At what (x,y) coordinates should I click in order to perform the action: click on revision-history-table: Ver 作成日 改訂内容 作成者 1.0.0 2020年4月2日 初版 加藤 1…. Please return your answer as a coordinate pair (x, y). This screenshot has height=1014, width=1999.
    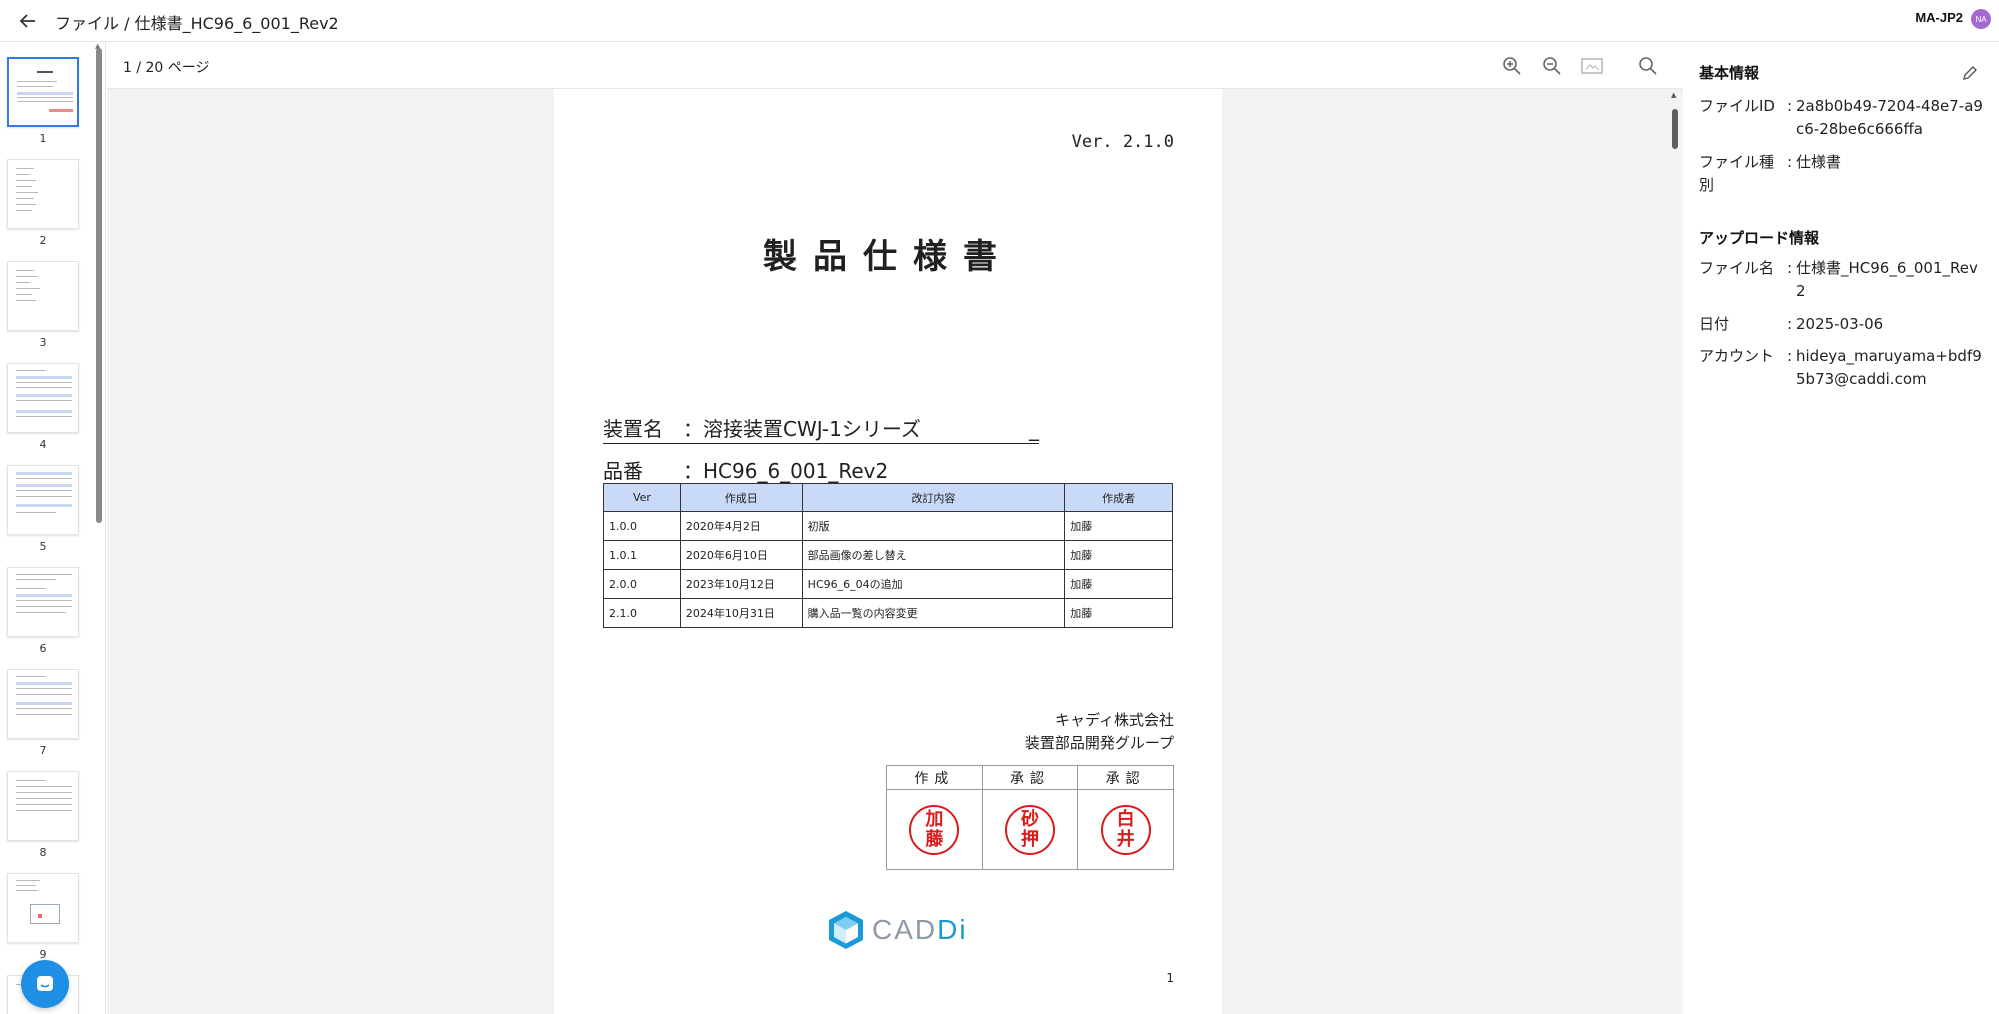
    Looking at the image, I should click on (888, 555).